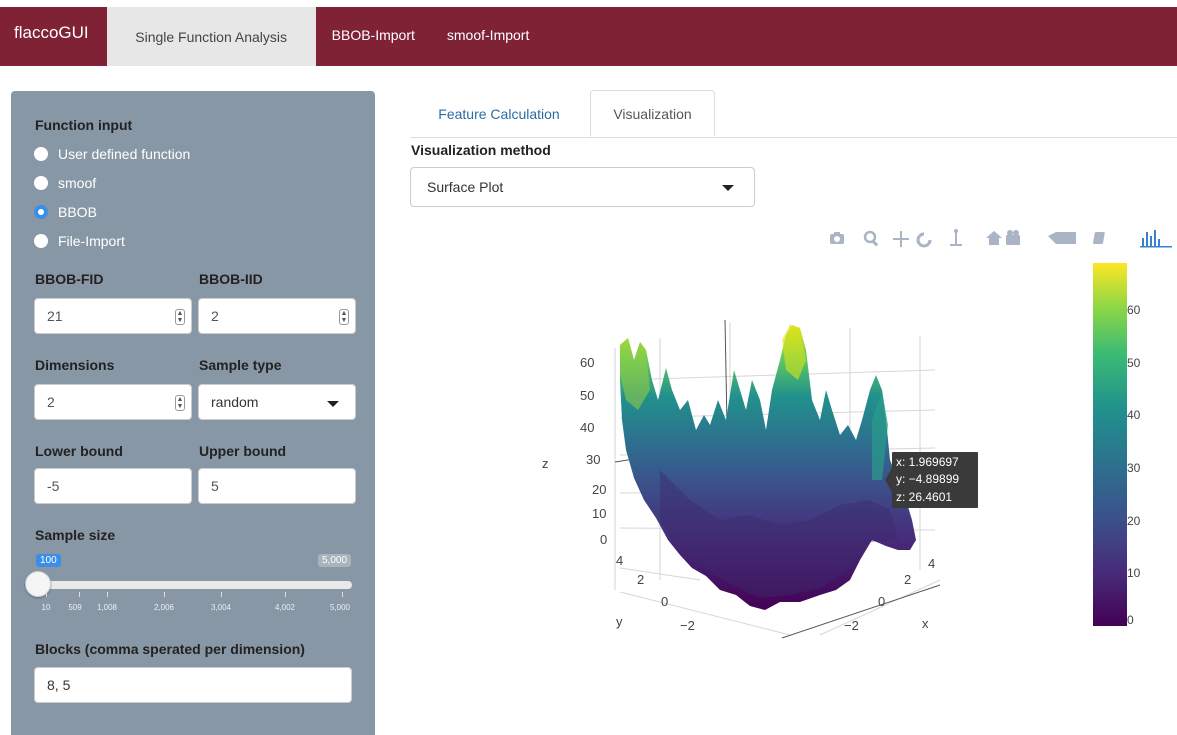 This screenshot has width=1177, height=735. What do you see at coordinates (881, 601) in the screenshot?
I see `x-tick: 0` at bounding box center [881, 601].